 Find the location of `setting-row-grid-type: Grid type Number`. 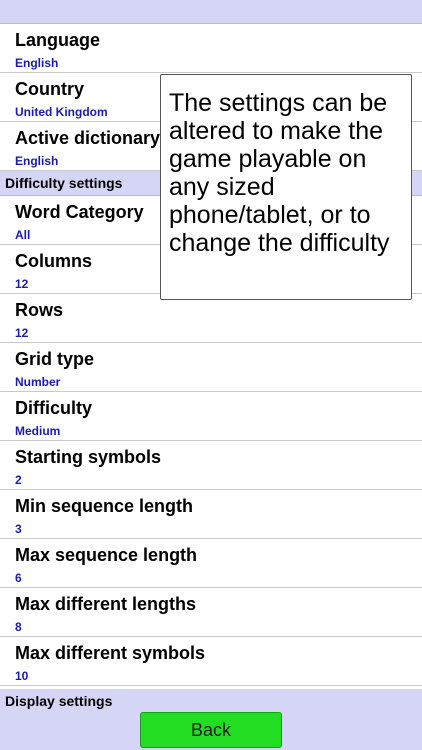

setting-row-grid-type: Grid type Number is located at coordinates (211, 367).